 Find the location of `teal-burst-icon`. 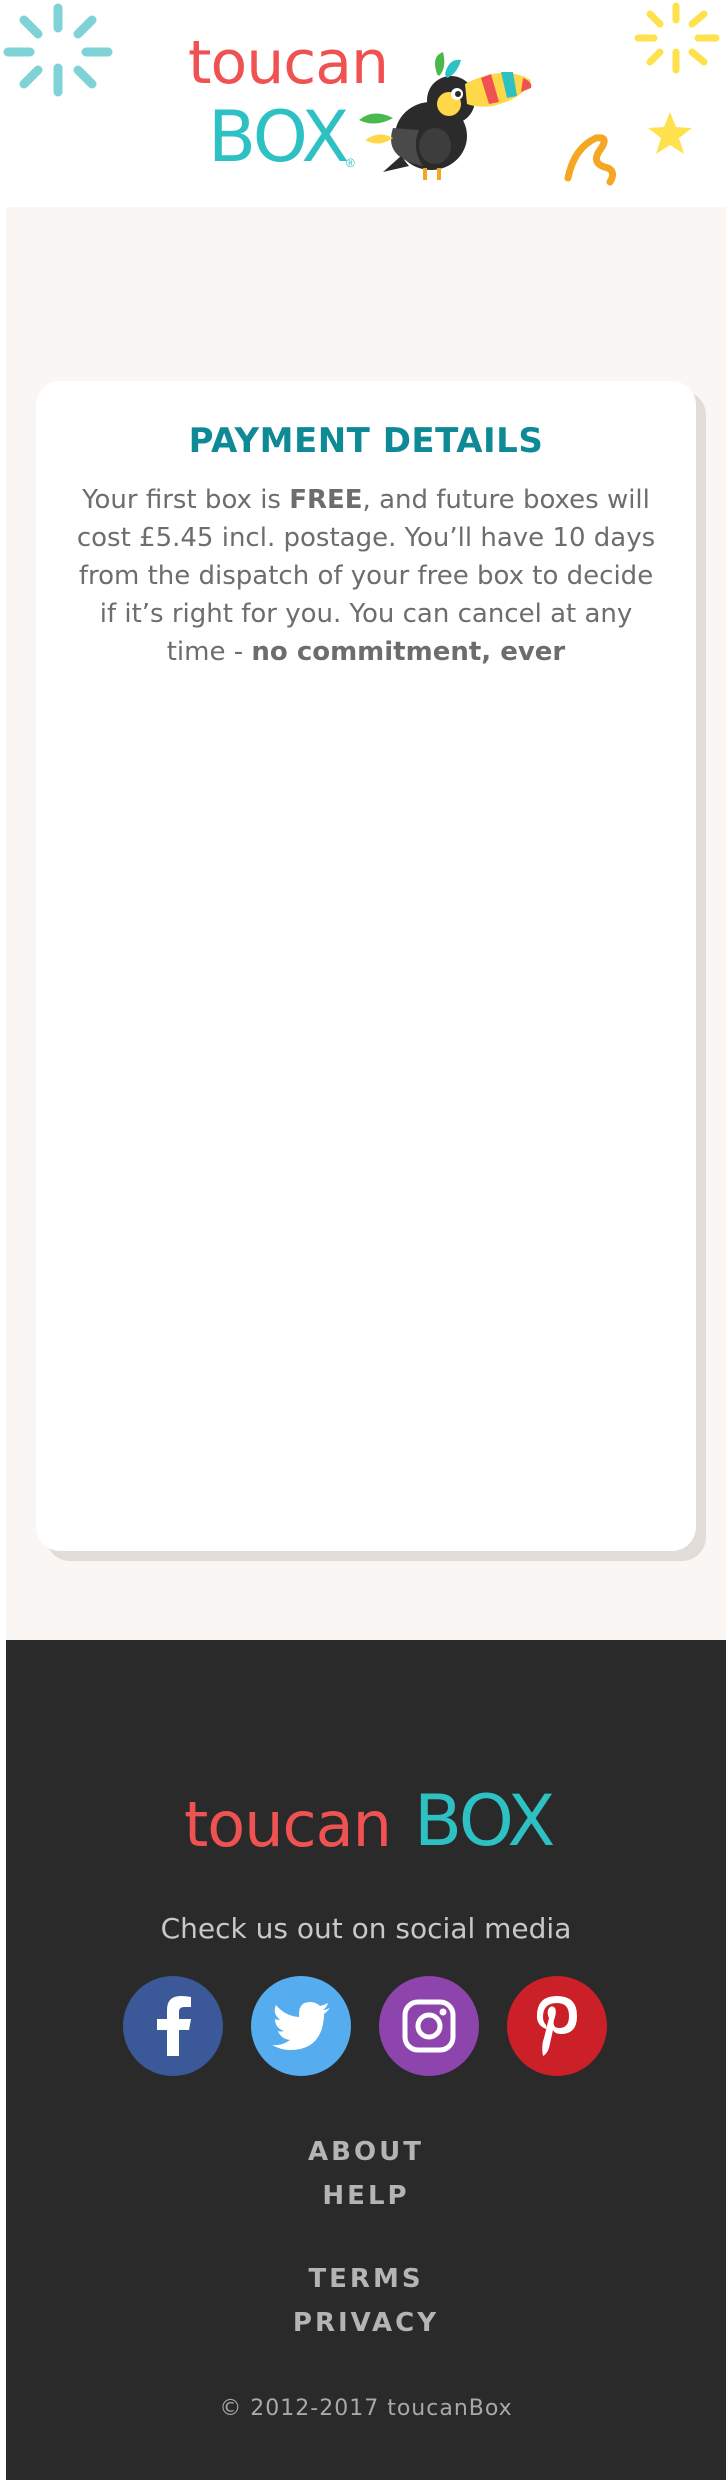

teal-burst-icon is located at coordinates (58, 50).